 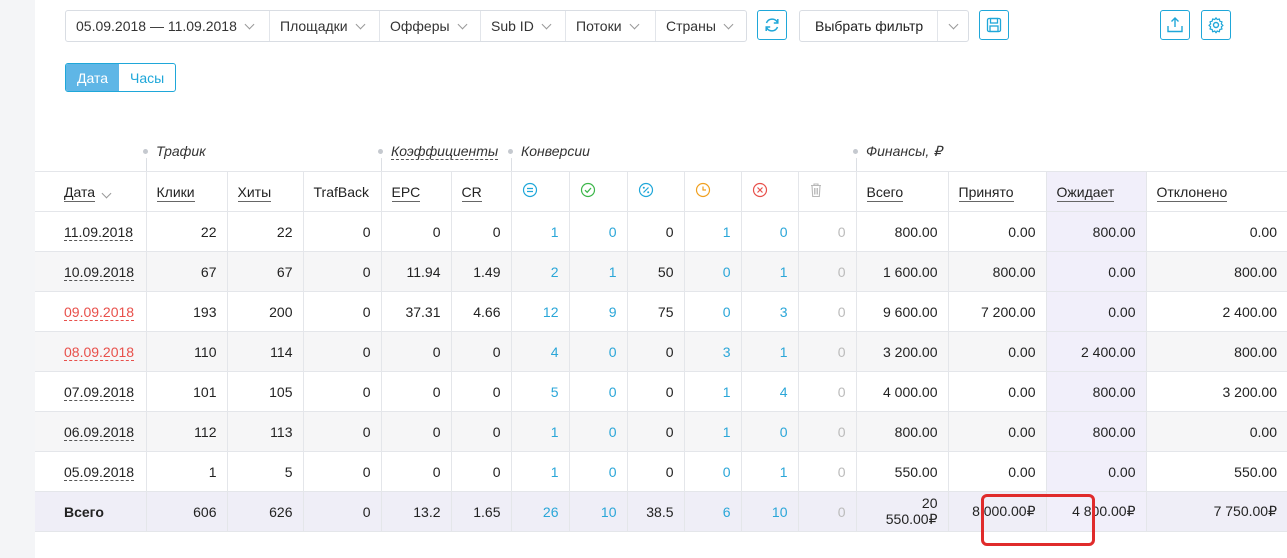 I want to click on col-epc: EPC, so click(x=416, y=191).